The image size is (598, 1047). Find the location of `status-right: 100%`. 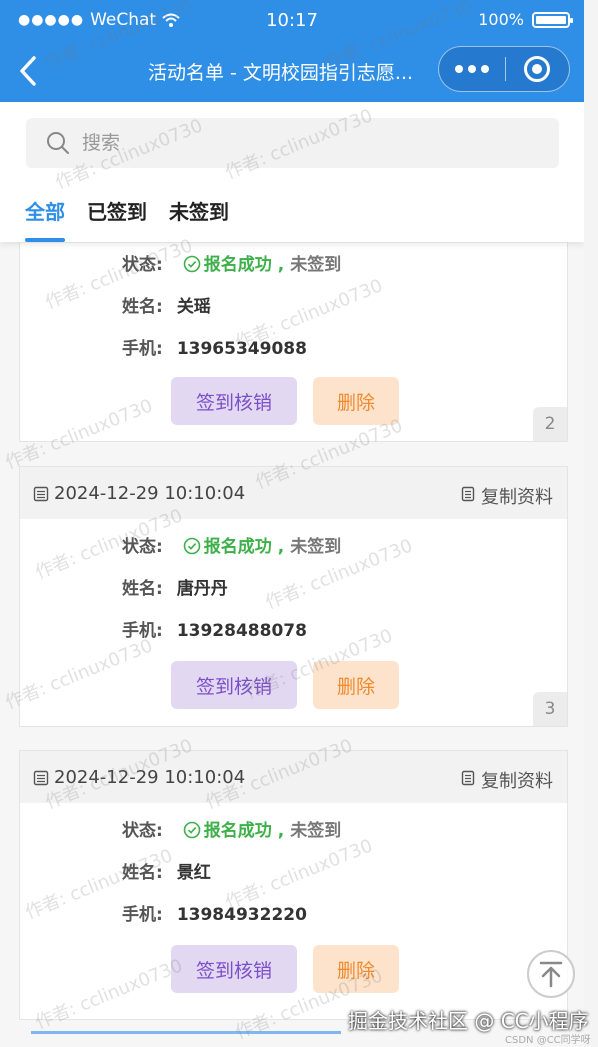

status-right: 100% is located at coordinates (525, 19).